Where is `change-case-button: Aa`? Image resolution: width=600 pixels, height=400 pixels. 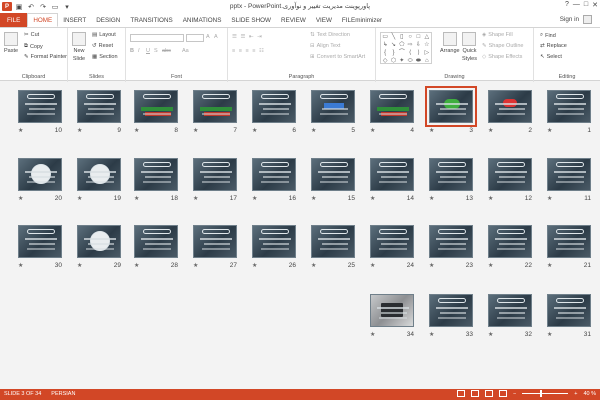
change-case-button: Aa is located at coordinates (185, 51).